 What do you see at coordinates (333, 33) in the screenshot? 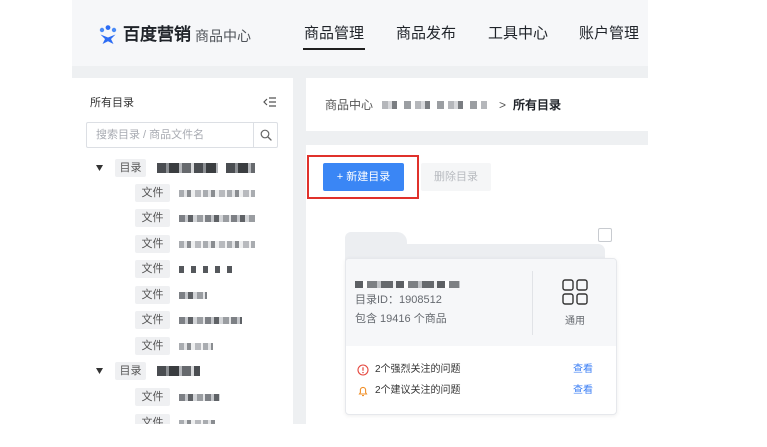
I see `nav-label: 商品管理` at bounding box center [333, 33].